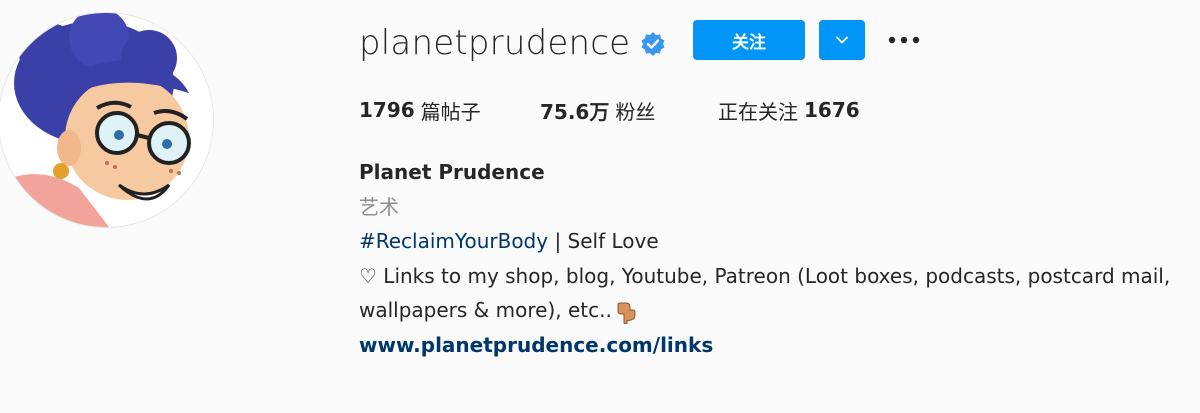  I want to click on follow-button: 关注, so click(749, 40).